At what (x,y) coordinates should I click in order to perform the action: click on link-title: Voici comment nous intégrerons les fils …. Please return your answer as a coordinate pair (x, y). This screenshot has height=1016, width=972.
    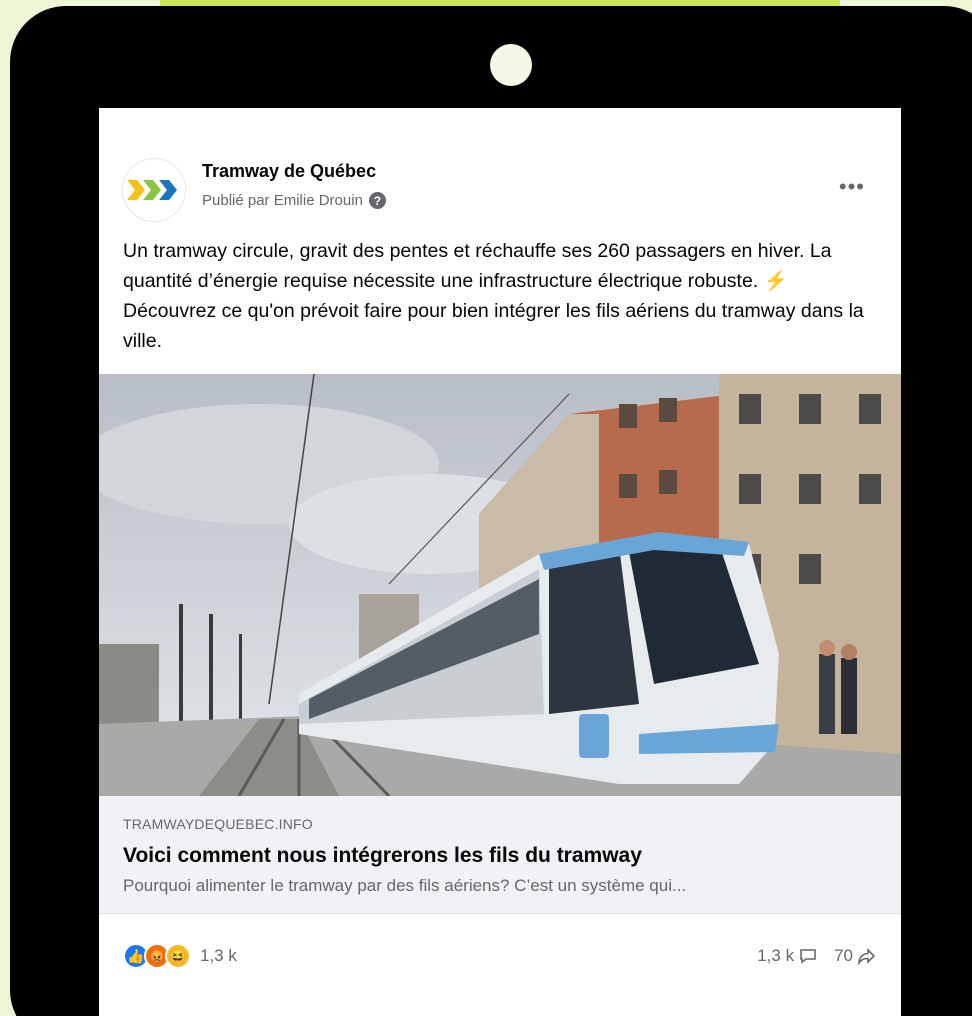
    Looking at the image, I should click on (382, 856).